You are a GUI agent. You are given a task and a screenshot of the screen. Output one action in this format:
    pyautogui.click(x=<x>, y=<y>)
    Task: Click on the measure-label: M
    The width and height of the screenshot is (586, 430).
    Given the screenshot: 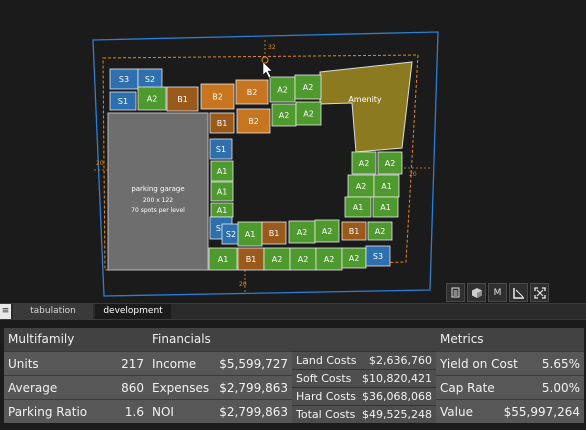 What is the action you would take?
    pyautogui.click(x=497, y=292)
    